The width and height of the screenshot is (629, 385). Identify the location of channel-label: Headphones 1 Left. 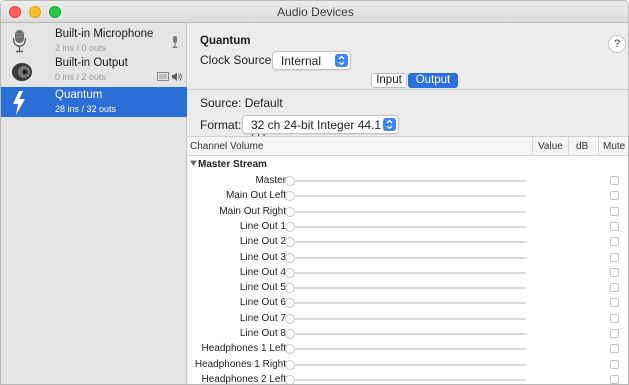
(243, 349).